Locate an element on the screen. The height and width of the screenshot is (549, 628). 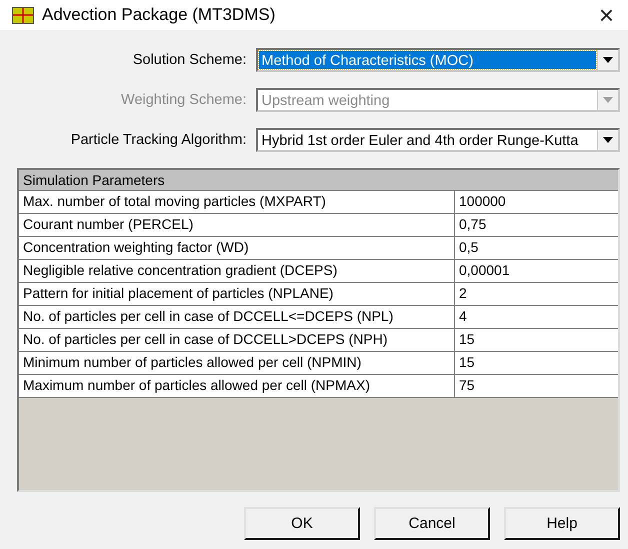
table-cell: Courant number (PERCEL) is located at coordinates (237, 225).